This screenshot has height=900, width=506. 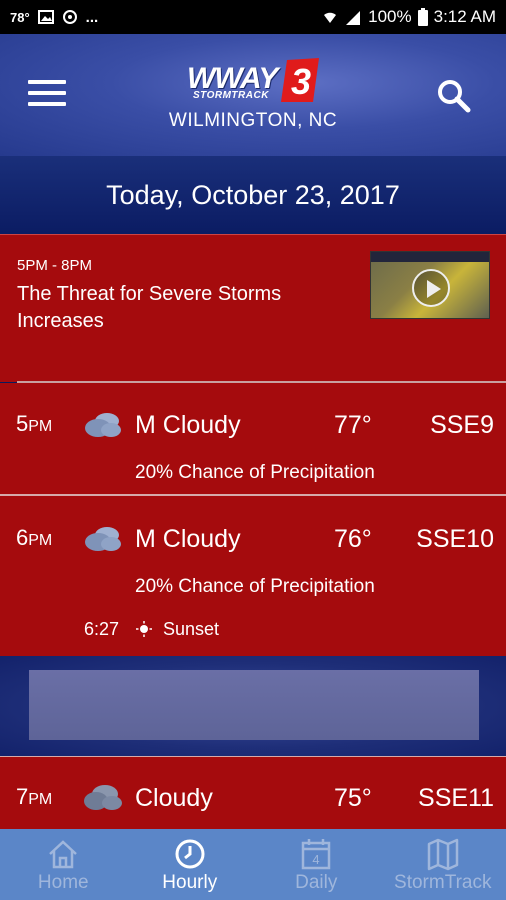 I want to click on ad-banner-area, so click(x=253, y=706).